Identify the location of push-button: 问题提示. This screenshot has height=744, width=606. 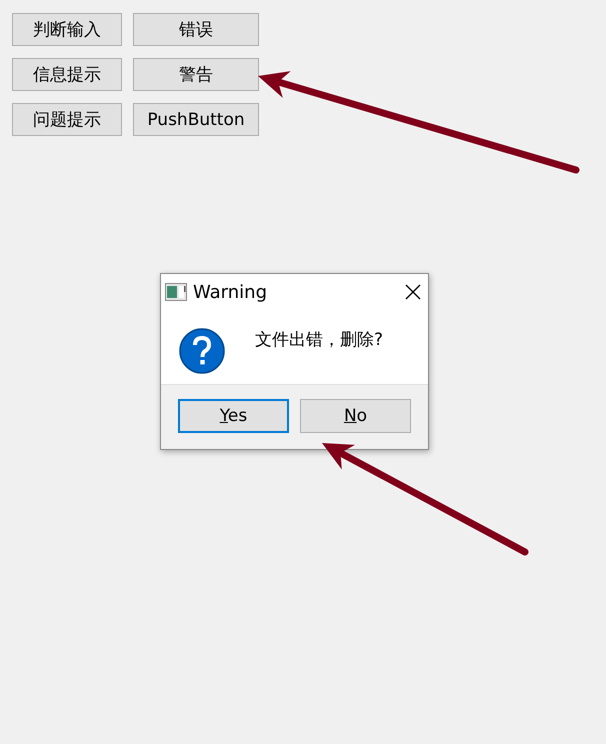
(67, 119).